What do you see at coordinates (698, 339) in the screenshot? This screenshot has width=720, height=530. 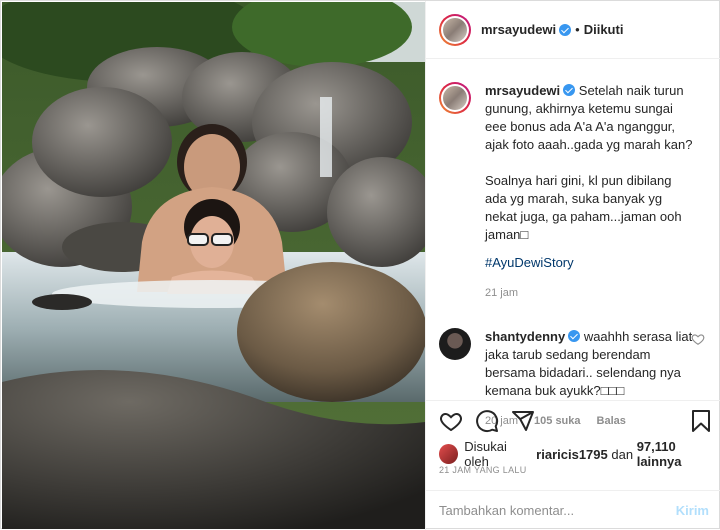 I see `comment-like-heart-icon` at bounding box center [698, 339].